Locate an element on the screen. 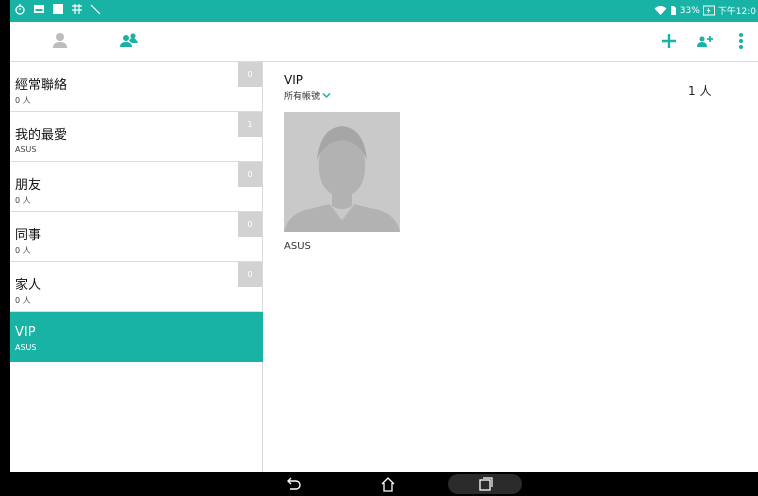 The height and width of the screenshot is (496, 758). home-icon is located at coordinates (388, 484).